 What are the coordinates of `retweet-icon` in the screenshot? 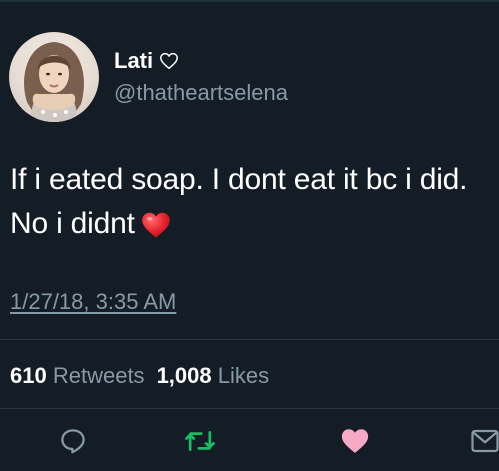 It's located at (200, 443).